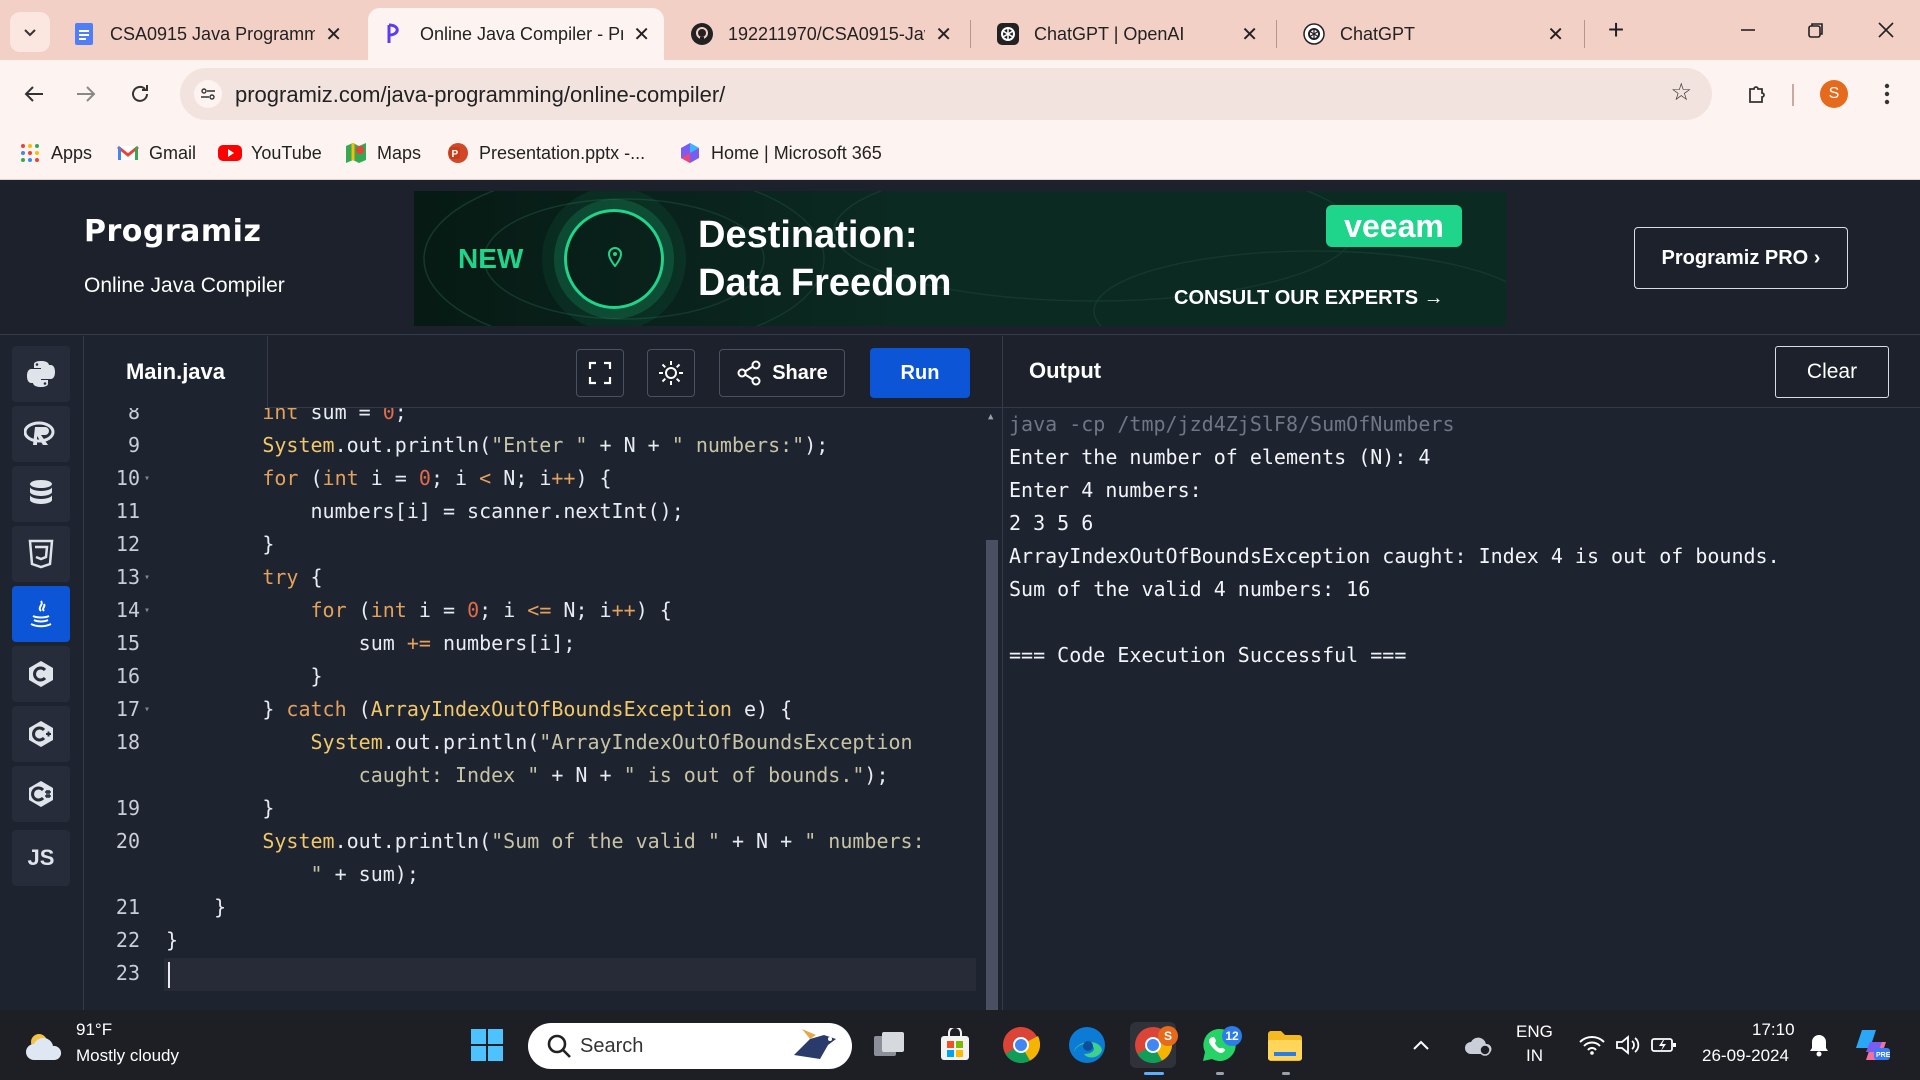 This screenshot has height=1080, width=1920. Describe the element at coordinates (782, 373) in the screenshot. I see `share-button: Share` at that location.